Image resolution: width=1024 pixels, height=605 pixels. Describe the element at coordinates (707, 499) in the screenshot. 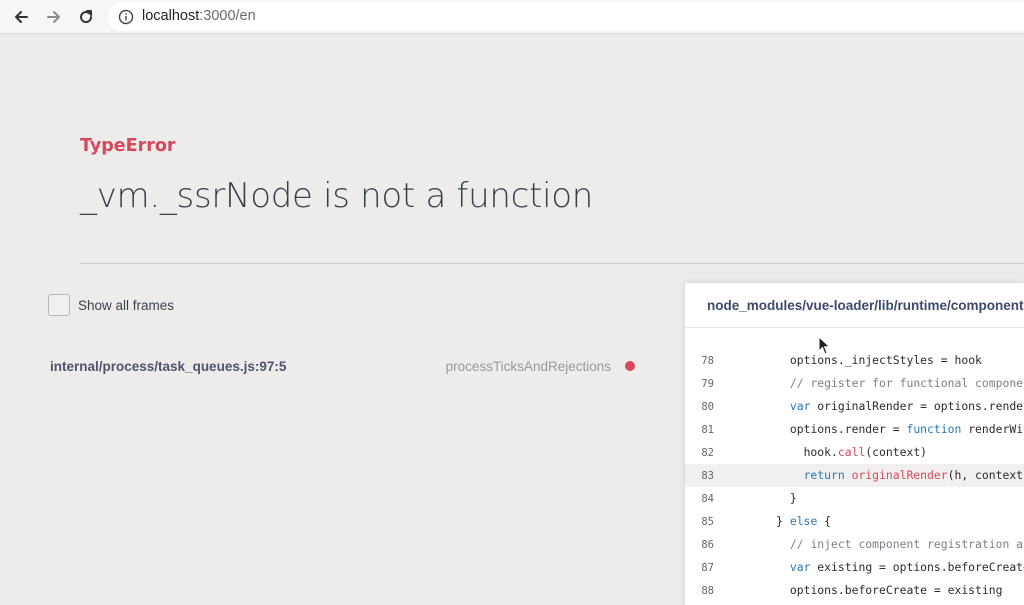

I see `line-number: 84` at that location.